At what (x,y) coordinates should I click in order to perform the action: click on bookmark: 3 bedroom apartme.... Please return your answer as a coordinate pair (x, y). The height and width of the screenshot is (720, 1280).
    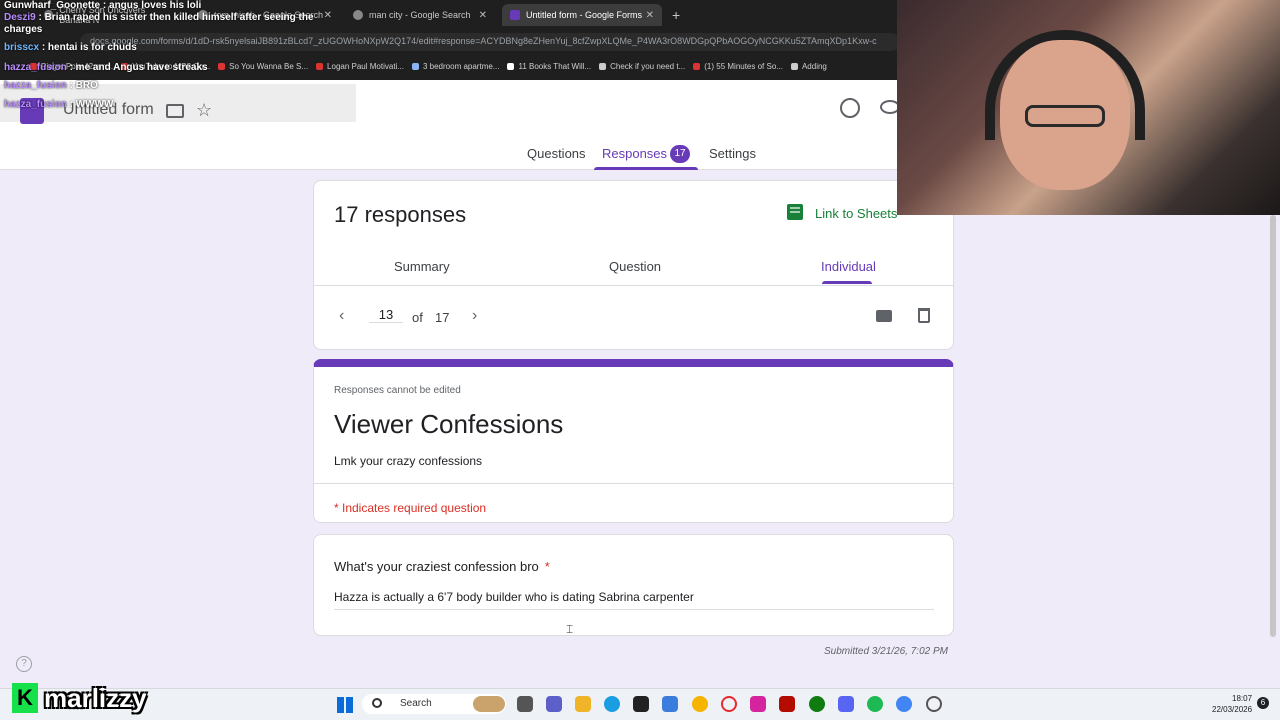
    Looking at the image, I should click on (455, 66).